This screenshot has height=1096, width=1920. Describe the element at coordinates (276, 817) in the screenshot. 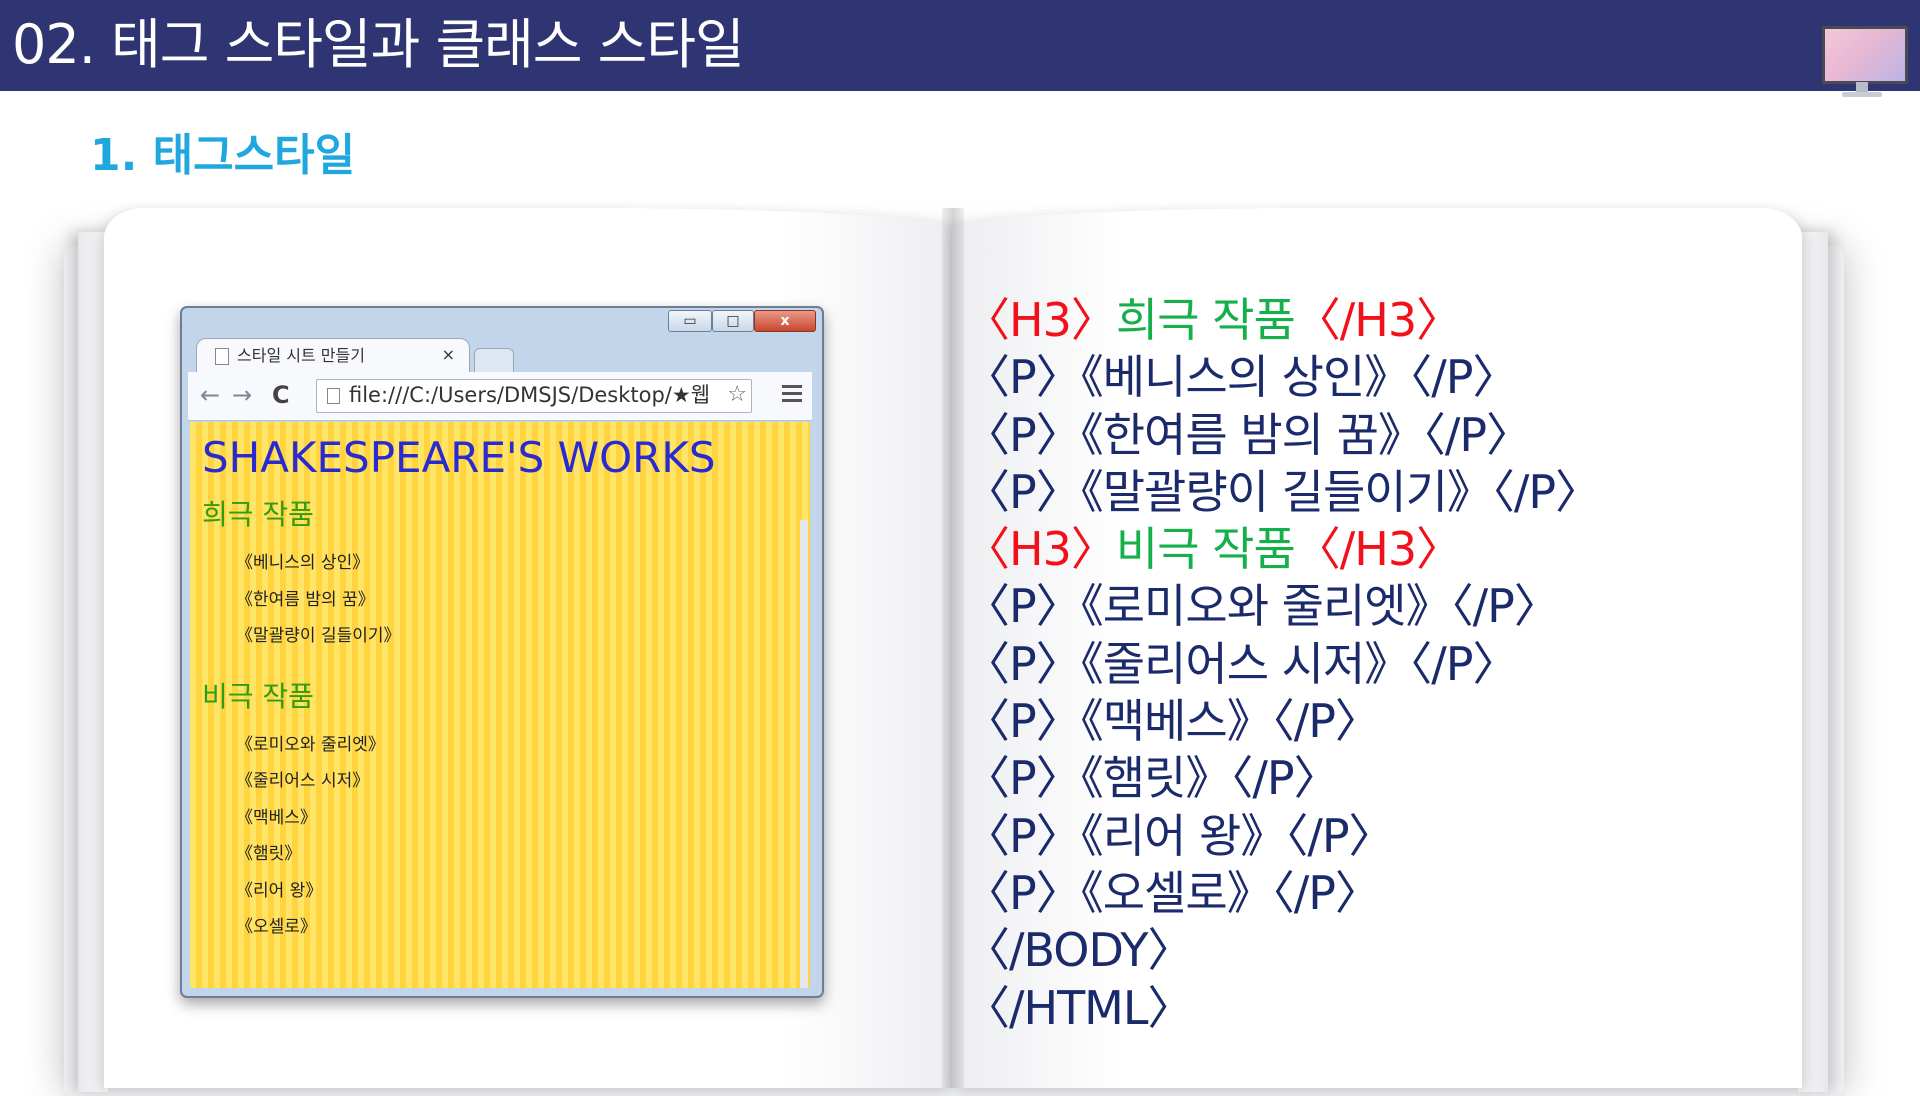

I see `page-list-item: 《맥베스》` at that location.